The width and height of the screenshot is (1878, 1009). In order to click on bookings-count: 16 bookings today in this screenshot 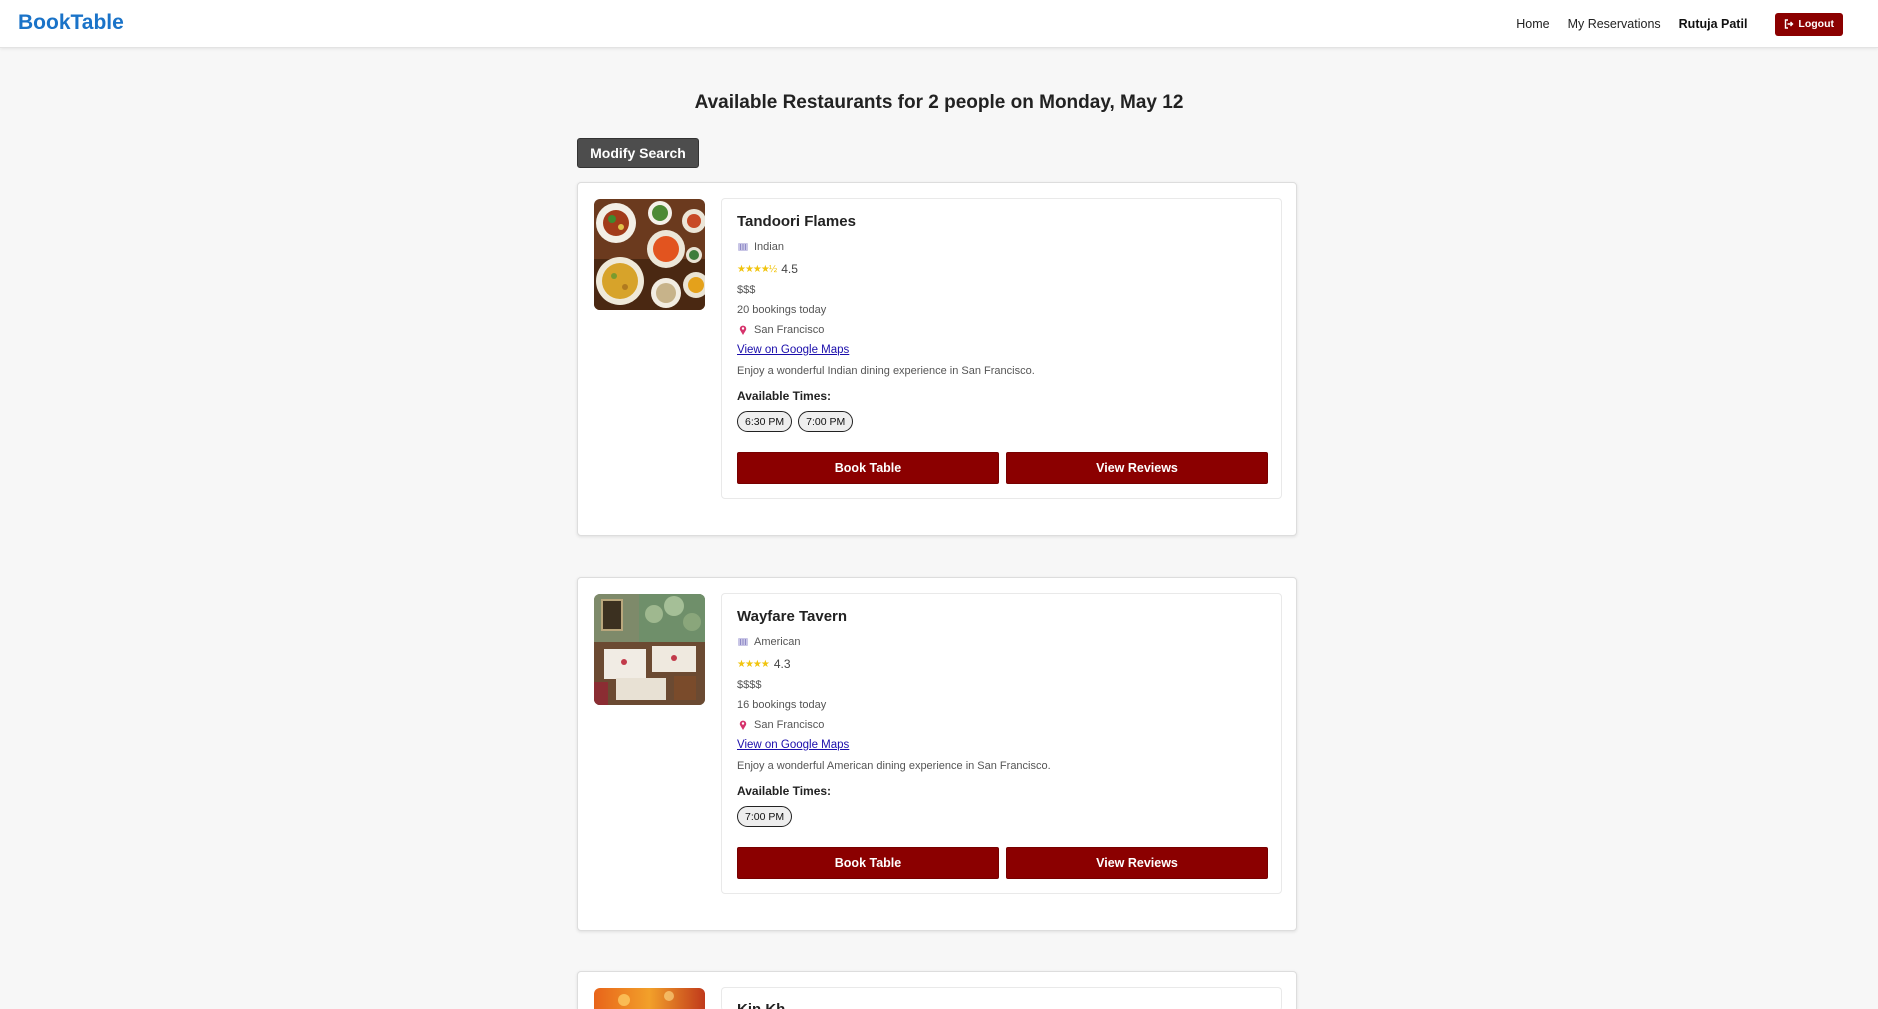, I will do `click(782, 705)`.